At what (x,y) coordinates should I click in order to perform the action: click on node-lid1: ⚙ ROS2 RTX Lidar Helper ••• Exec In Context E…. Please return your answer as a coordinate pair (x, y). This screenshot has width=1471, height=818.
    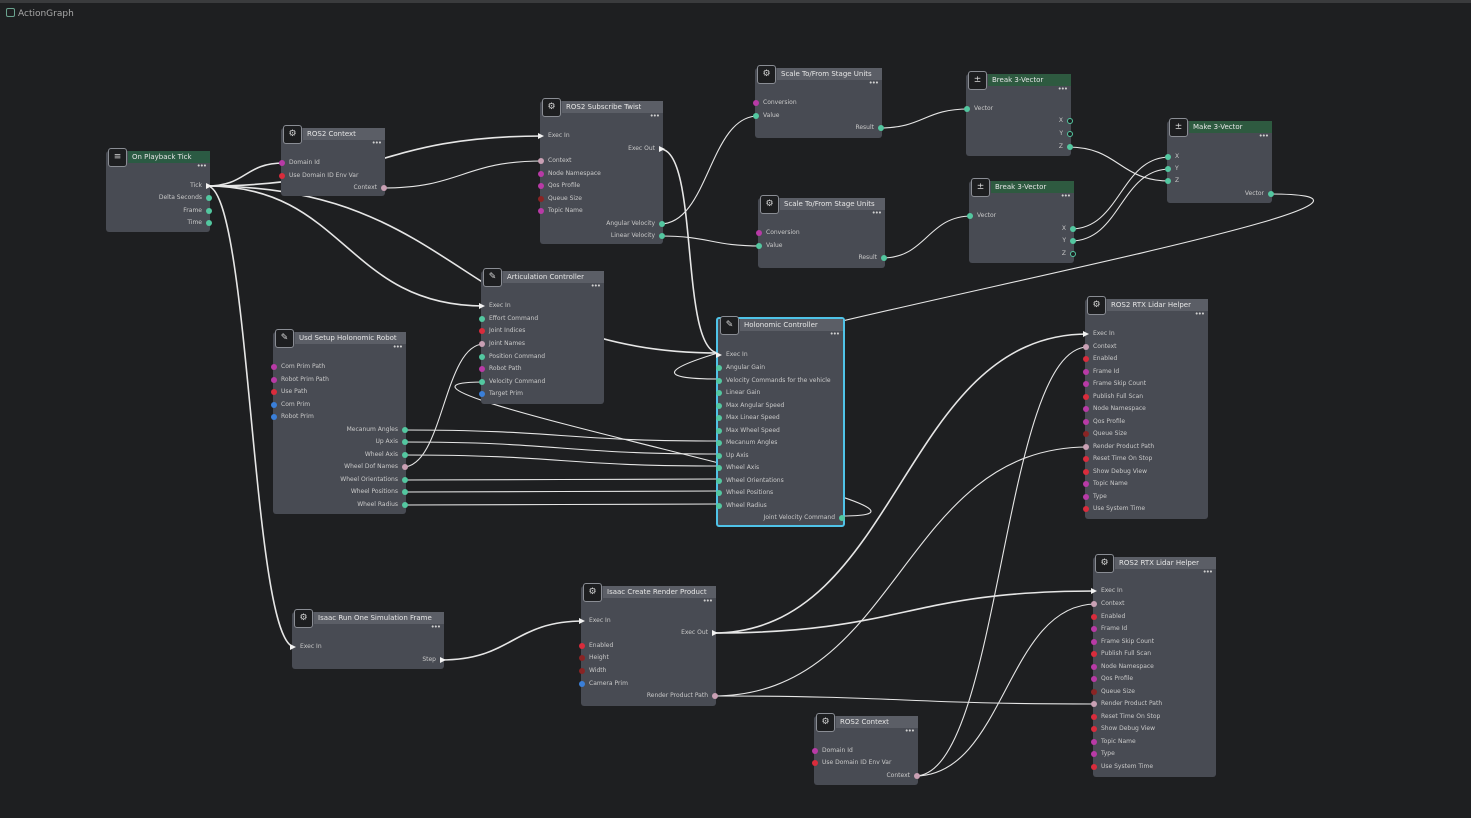
    Looking at the image, I should click on (1145, 407).